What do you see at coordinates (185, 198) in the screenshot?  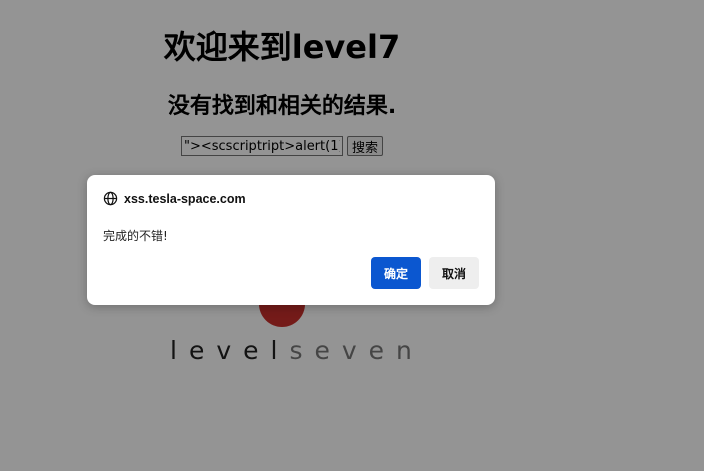 I see `dialog-origin: xss.tesla-space.com` at bounding box center [185, 198].